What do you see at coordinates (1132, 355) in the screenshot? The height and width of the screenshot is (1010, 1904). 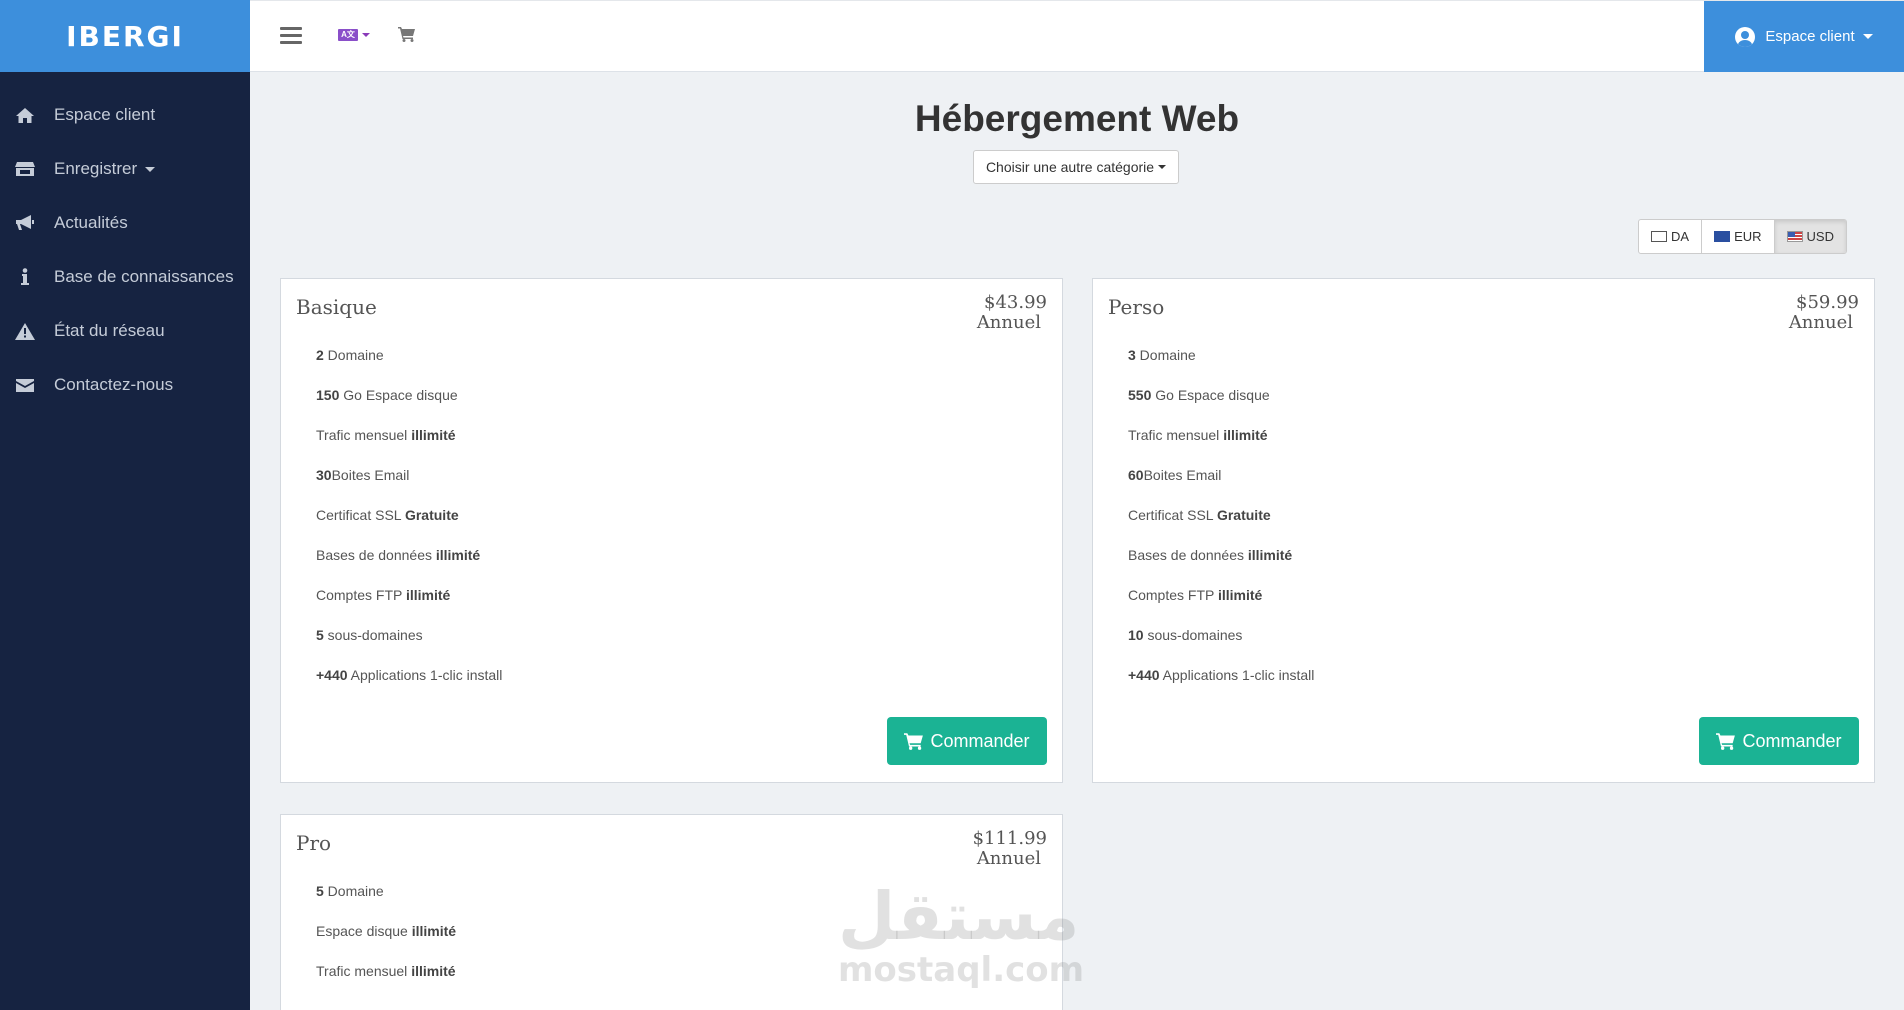 I see `feature-value: 3` at bounding box center [1132, 355].